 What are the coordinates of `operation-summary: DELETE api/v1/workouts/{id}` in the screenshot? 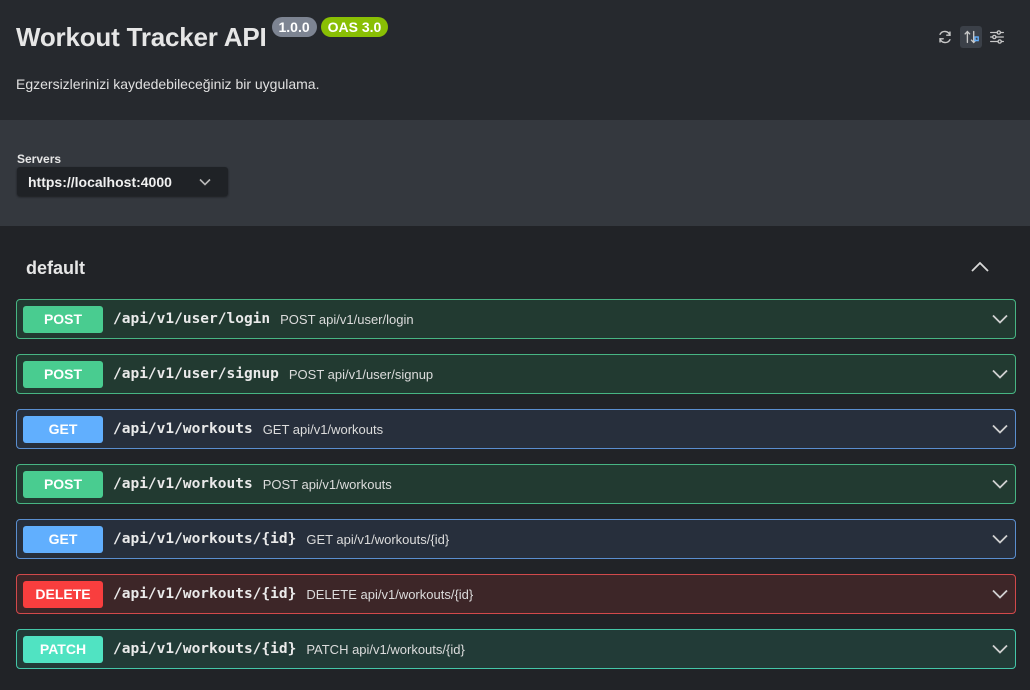 It's located at (390, 594).